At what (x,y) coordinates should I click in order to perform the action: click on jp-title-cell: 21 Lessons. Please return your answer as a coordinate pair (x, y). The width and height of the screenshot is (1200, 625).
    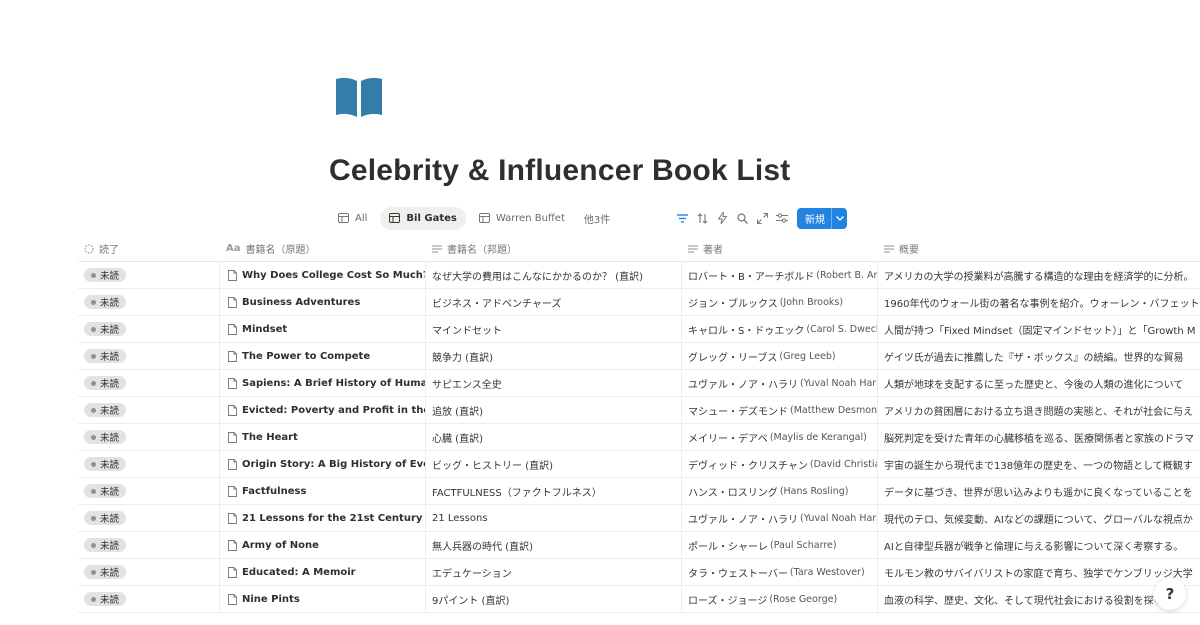
    Looking at the image, I should click on (554, 518).